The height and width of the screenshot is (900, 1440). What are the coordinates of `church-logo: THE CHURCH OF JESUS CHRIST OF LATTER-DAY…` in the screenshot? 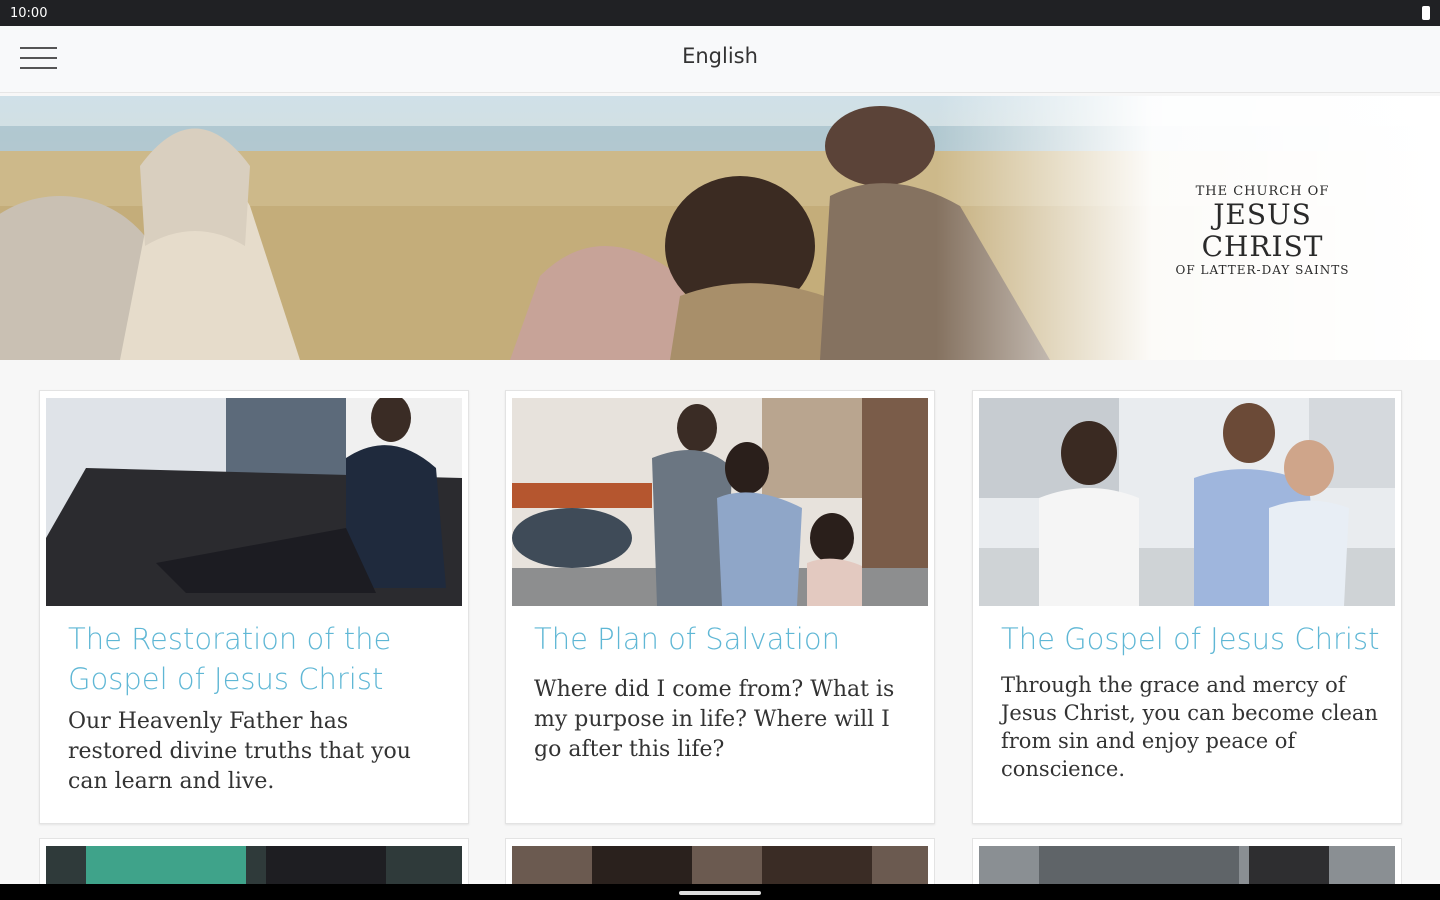 It's located at (1262, 230).